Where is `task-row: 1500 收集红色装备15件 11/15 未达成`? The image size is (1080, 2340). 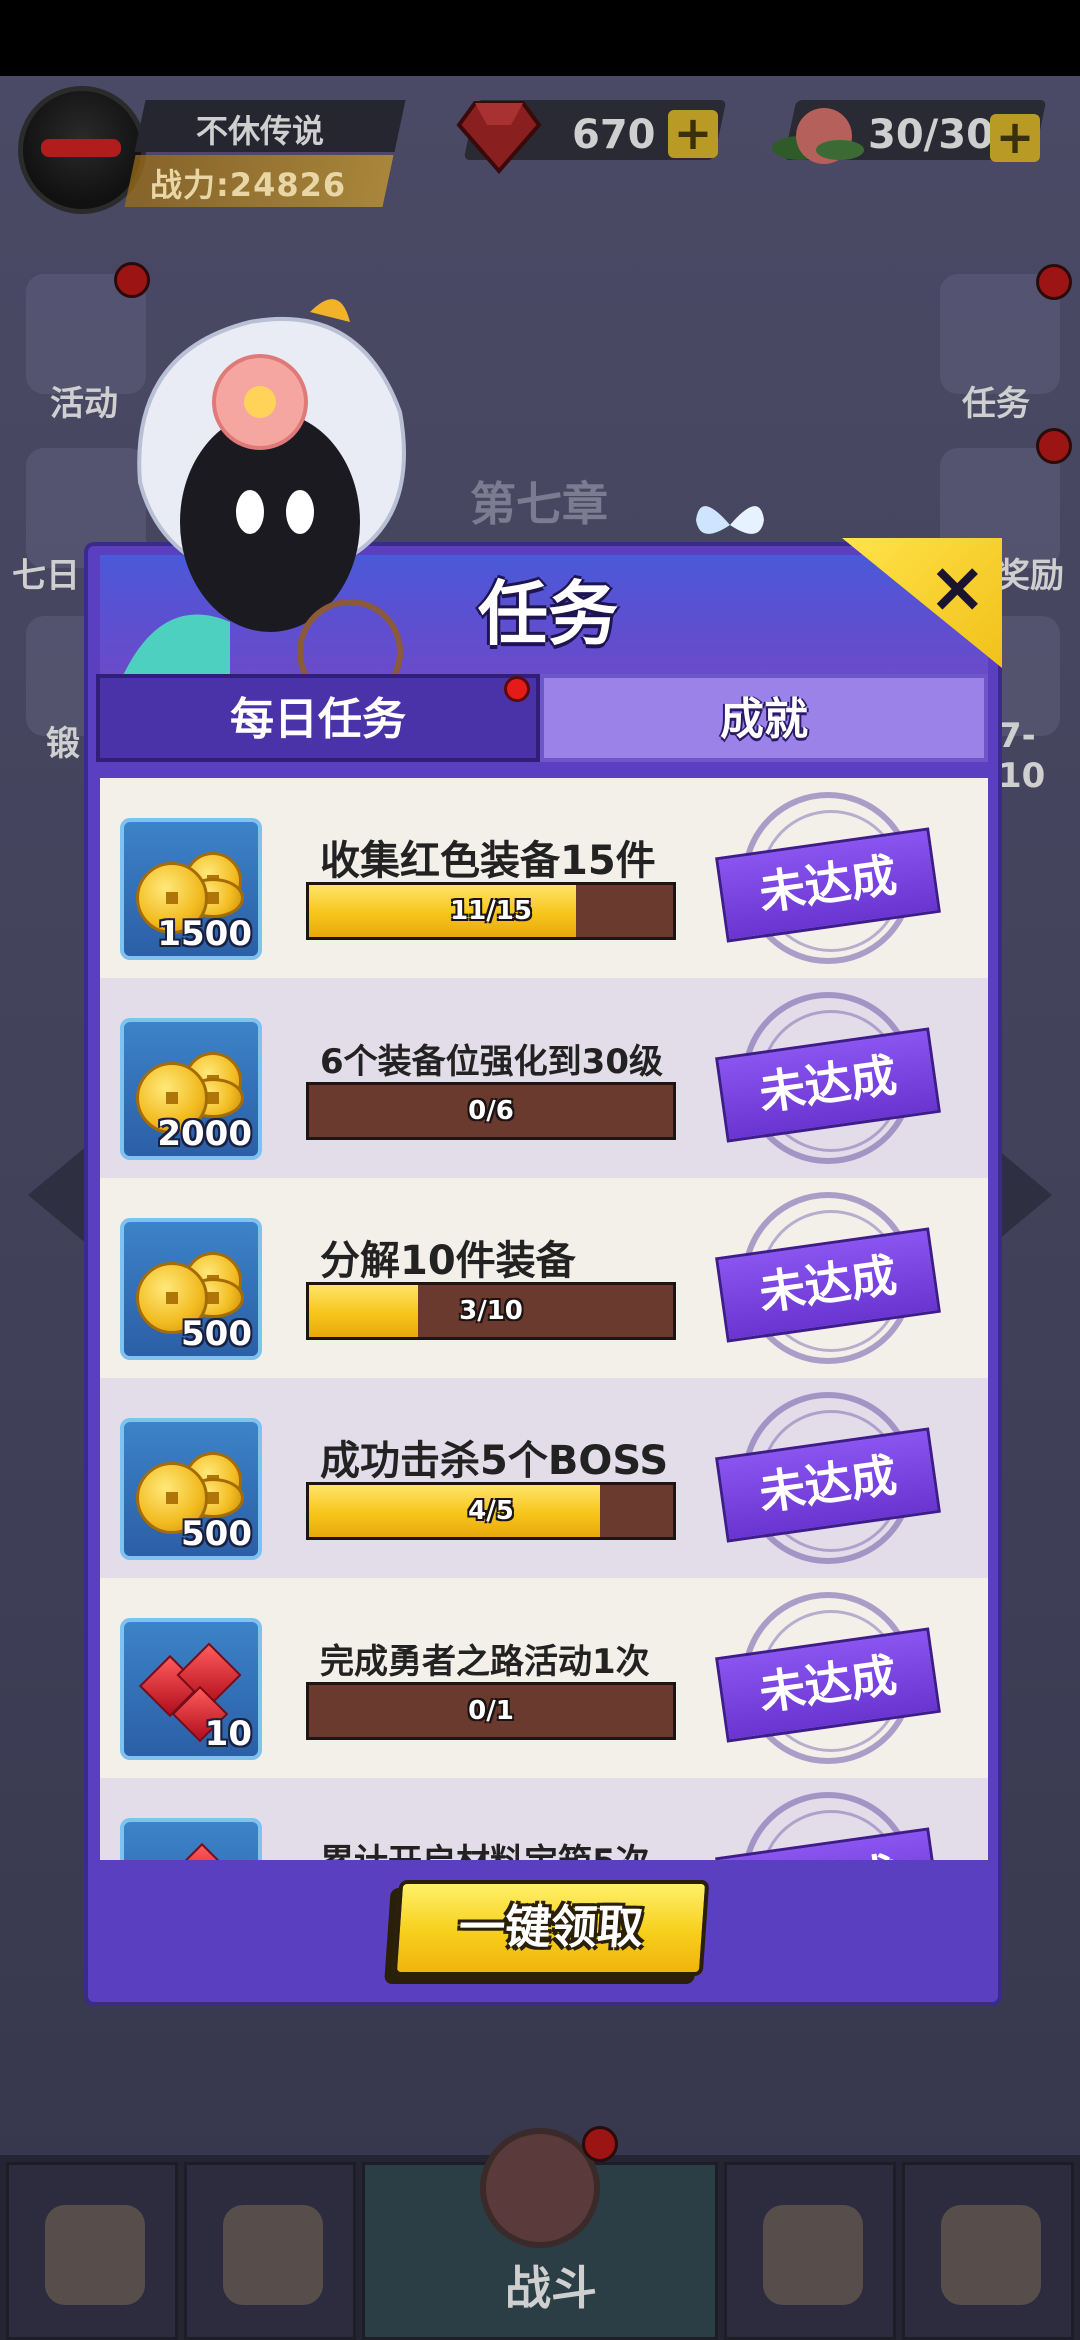
task-row: 1500 收集红色装备15件 11/15 未达成 is located at coordinates (544, 878).